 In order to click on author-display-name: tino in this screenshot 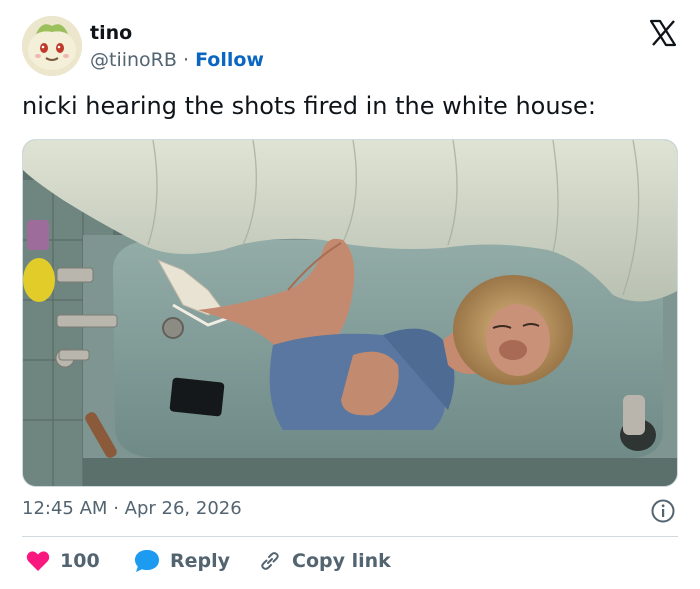, I will do `click(111, 33)`.